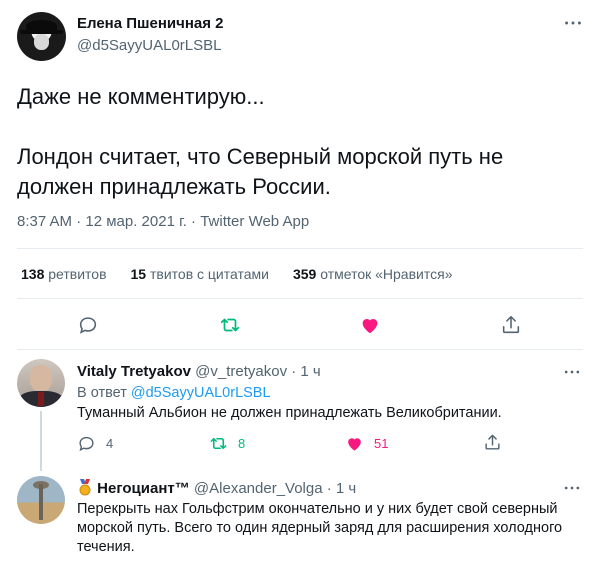 The width and height of the screenshot is (601, 561). What do you see at coordinates (134, 371) in the screenshot?
I see `reply-author-name: Vitaly Tretyakov` at bounding box center [134, 371].